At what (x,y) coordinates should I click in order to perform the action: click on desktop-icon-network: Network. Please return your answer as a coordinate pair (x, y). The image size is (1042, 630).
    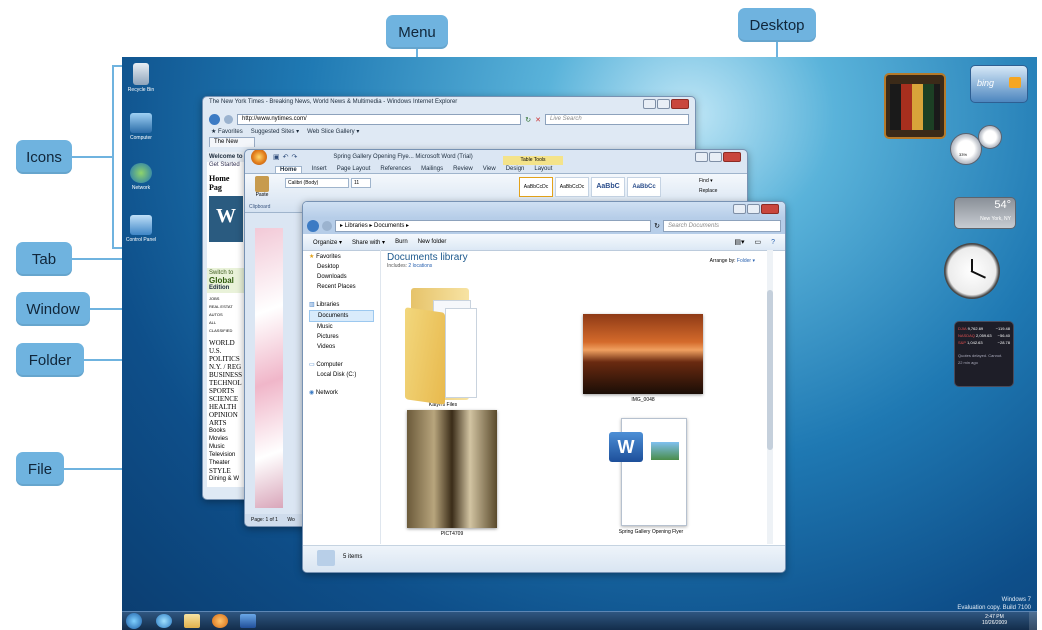
    Looking at the image, I should click on (143, 177).